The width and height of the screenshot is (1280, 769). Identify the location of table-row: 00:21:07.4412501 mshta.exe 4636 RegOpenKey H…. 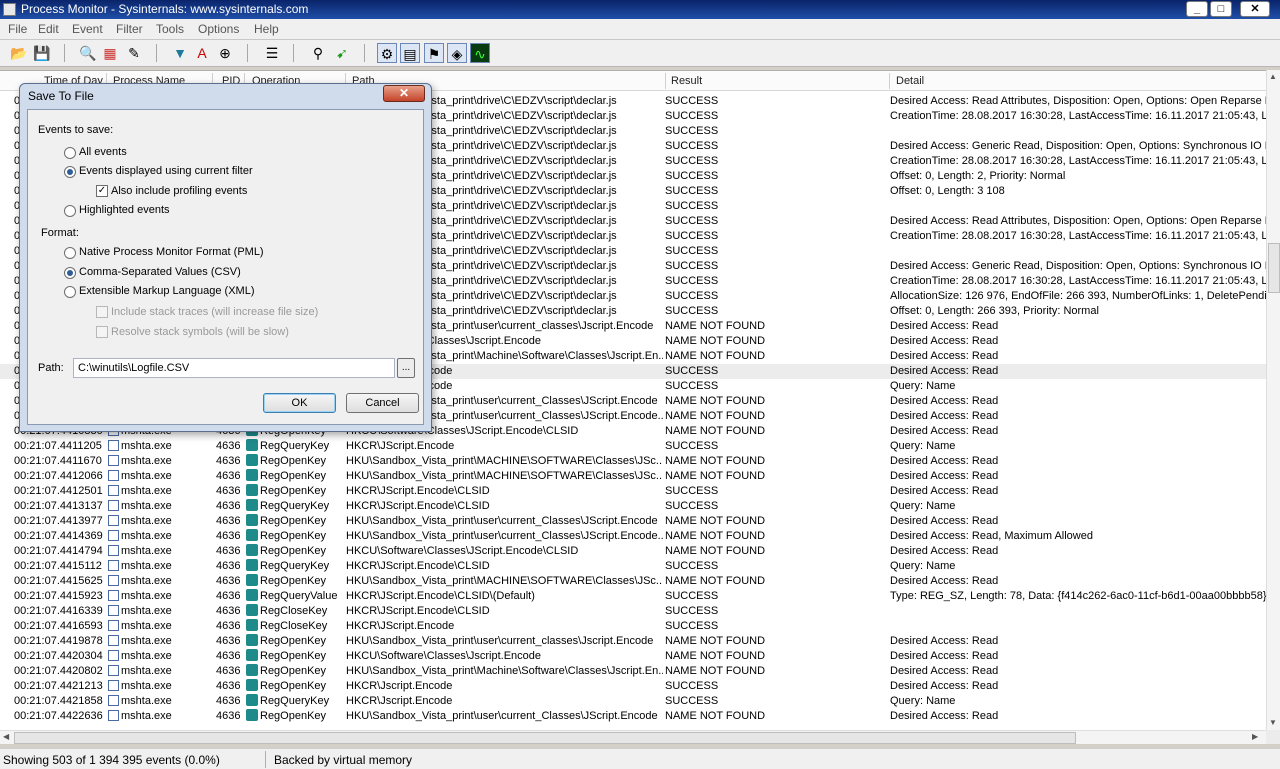
(633, 491).